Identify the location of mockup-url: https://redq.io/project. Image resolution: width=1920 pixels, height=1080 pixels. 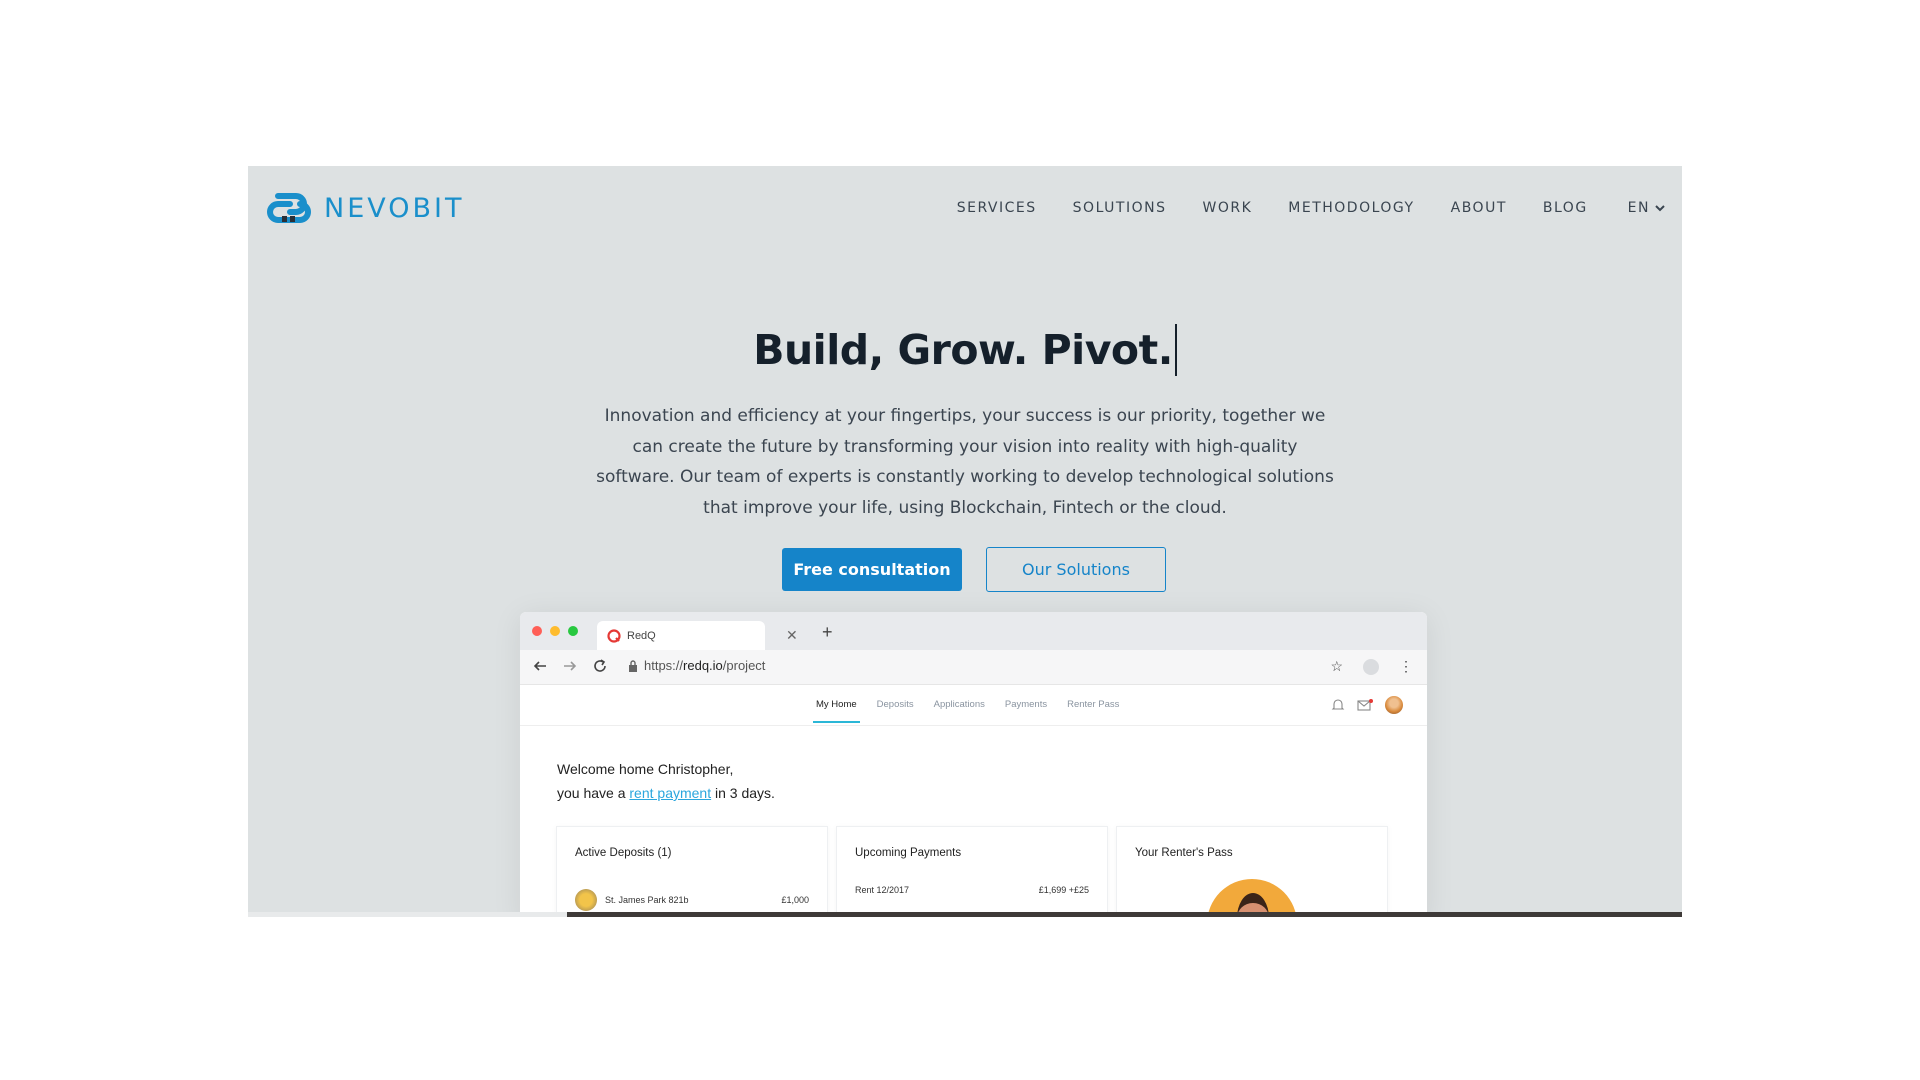
(696, 665).